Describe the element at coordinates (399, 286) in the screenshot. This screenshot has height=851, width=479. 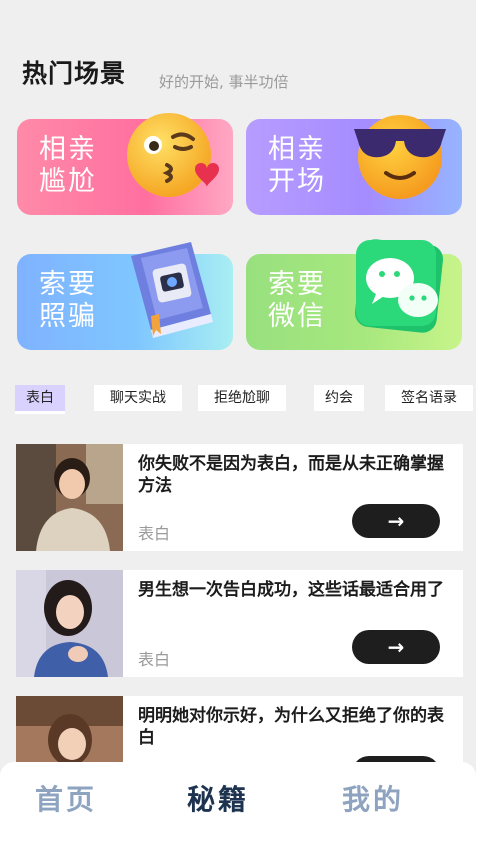
I see `wechat-icon` at that location.